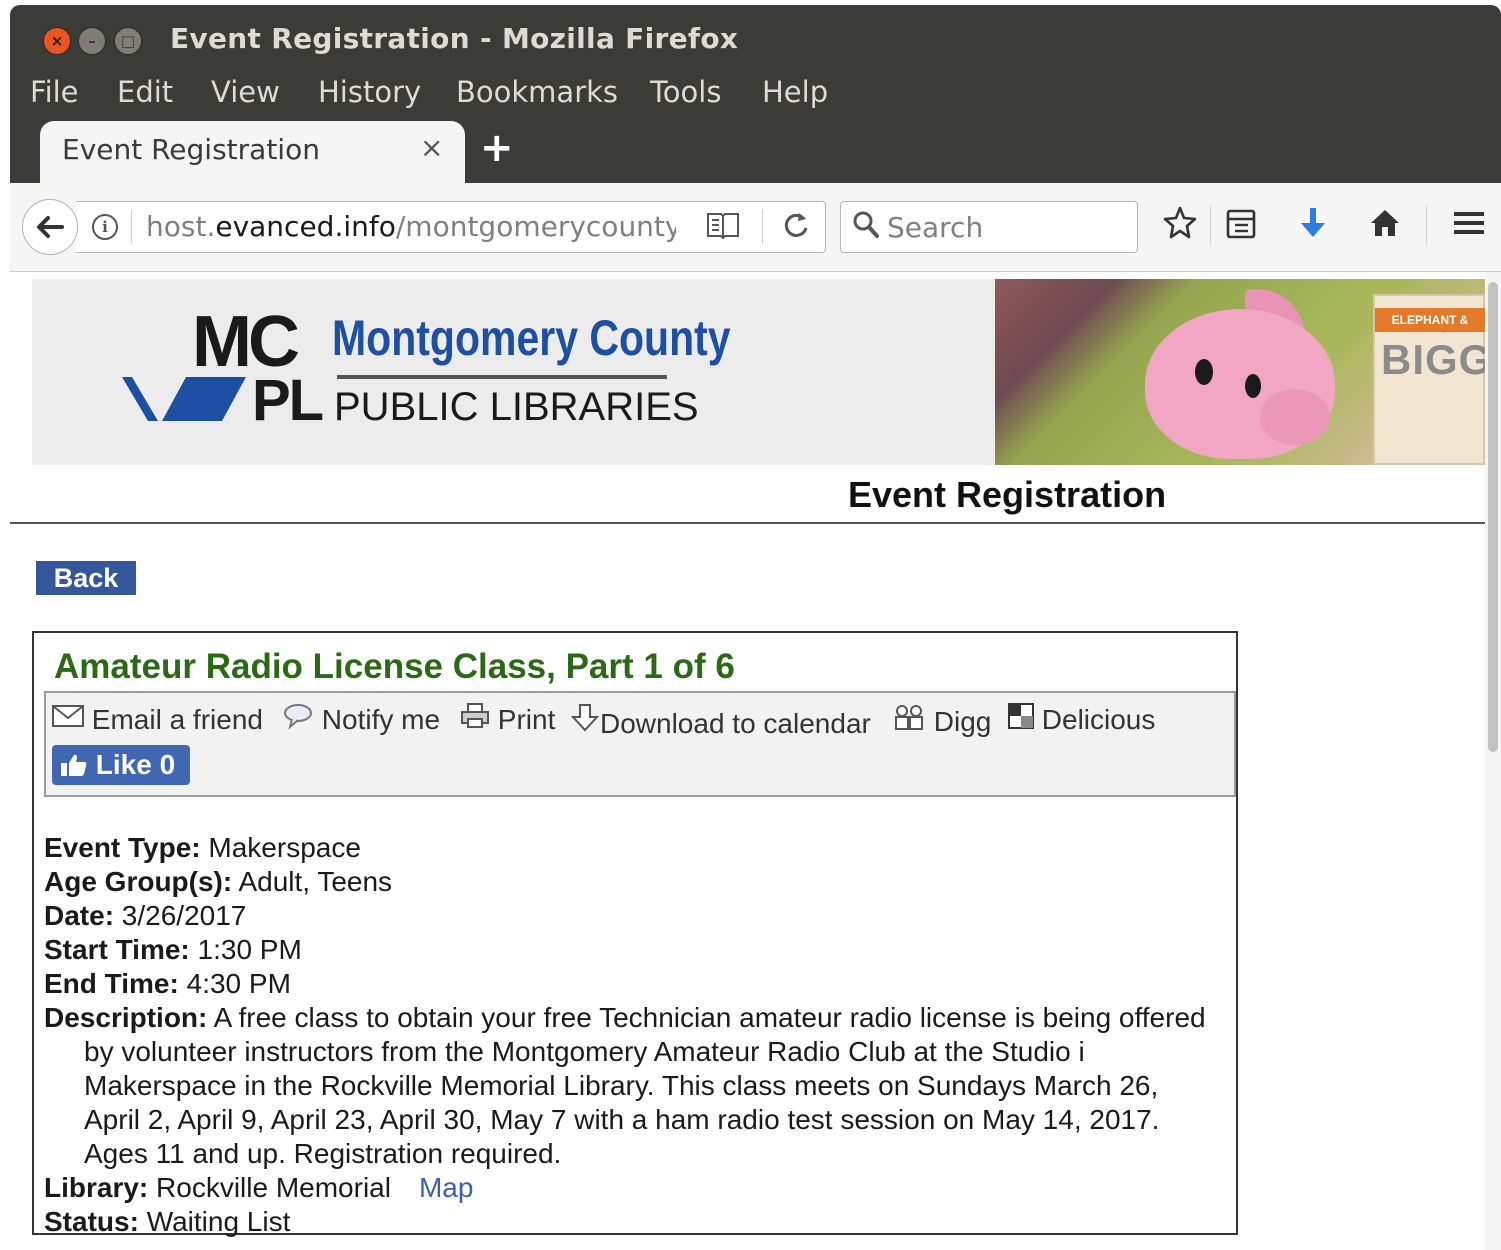 The image size is (1501, 1250). Describe the element at coordinates (323, 1153) in the screenshot. I see `description-line: Ages 11 and up. Registration required.` at that location.